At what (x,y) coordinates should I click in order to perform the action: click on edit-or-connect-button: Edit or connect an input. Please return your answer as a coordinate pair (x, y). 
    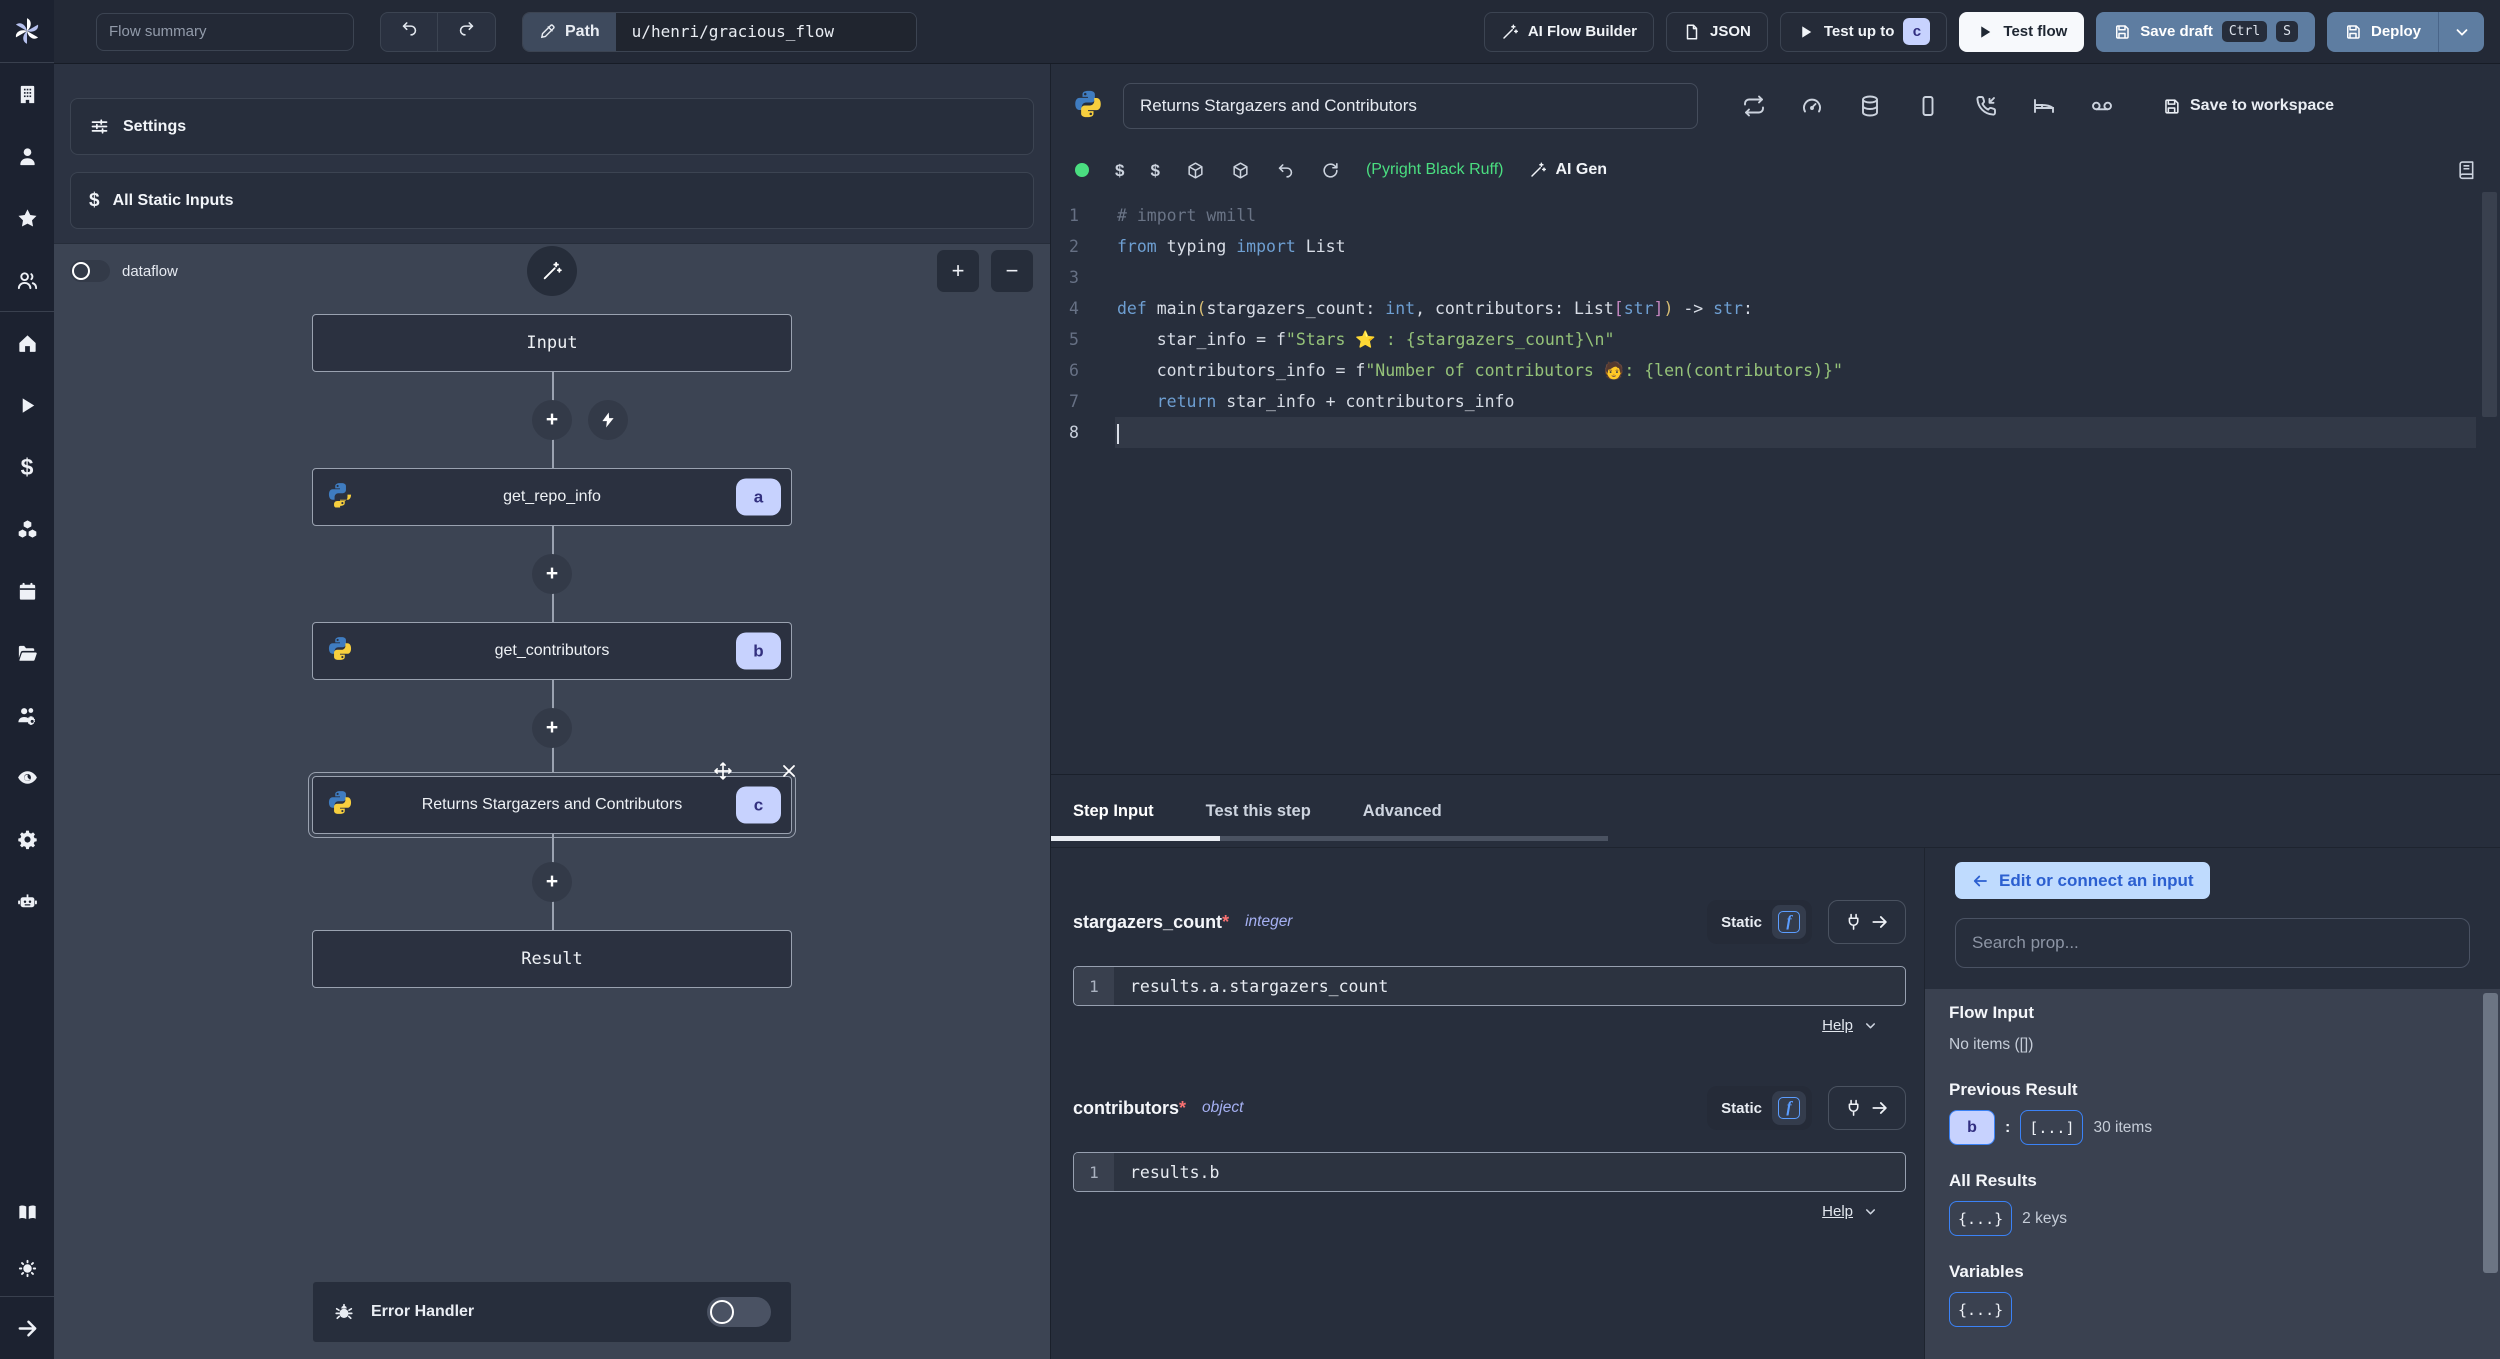
    Looking at the image, I should click on (2082, 880).